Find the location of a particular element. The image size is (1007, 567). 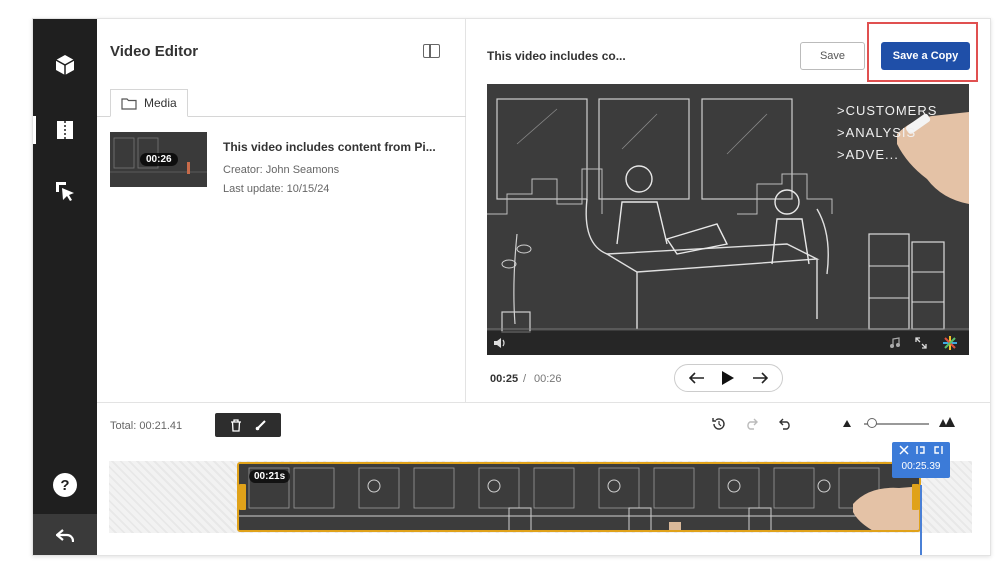

trim-start-icon is located at coordinates (921, 450).